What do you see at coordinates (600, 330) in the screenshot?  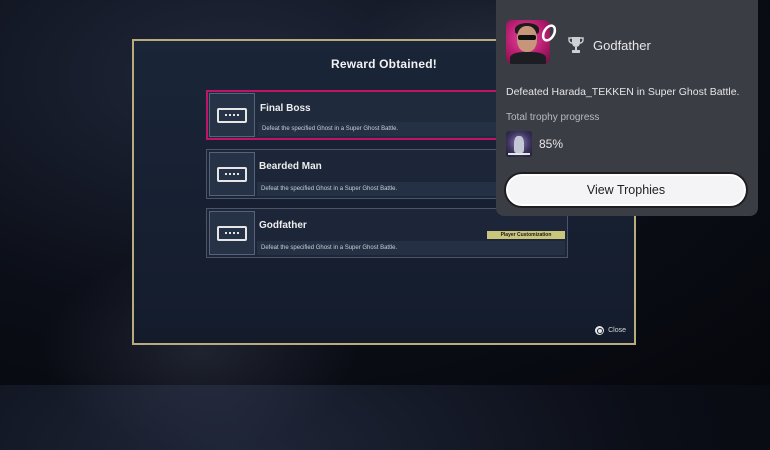 I see `circle-button-icon` at bounding box center [600, 330].